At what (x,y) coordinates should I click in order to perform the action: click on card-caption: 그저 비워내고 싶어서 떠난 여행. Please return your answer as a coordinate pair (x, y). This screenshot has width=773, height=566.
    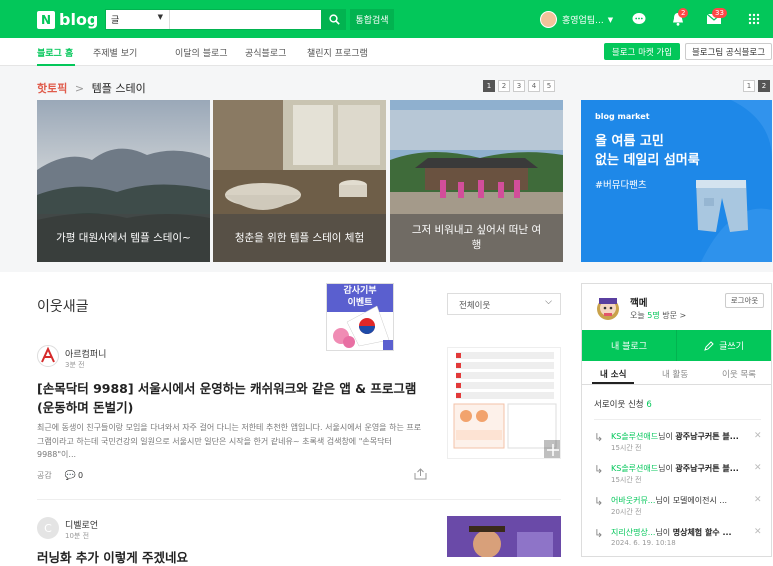
    Looking at the image, I should click on (476, 238).